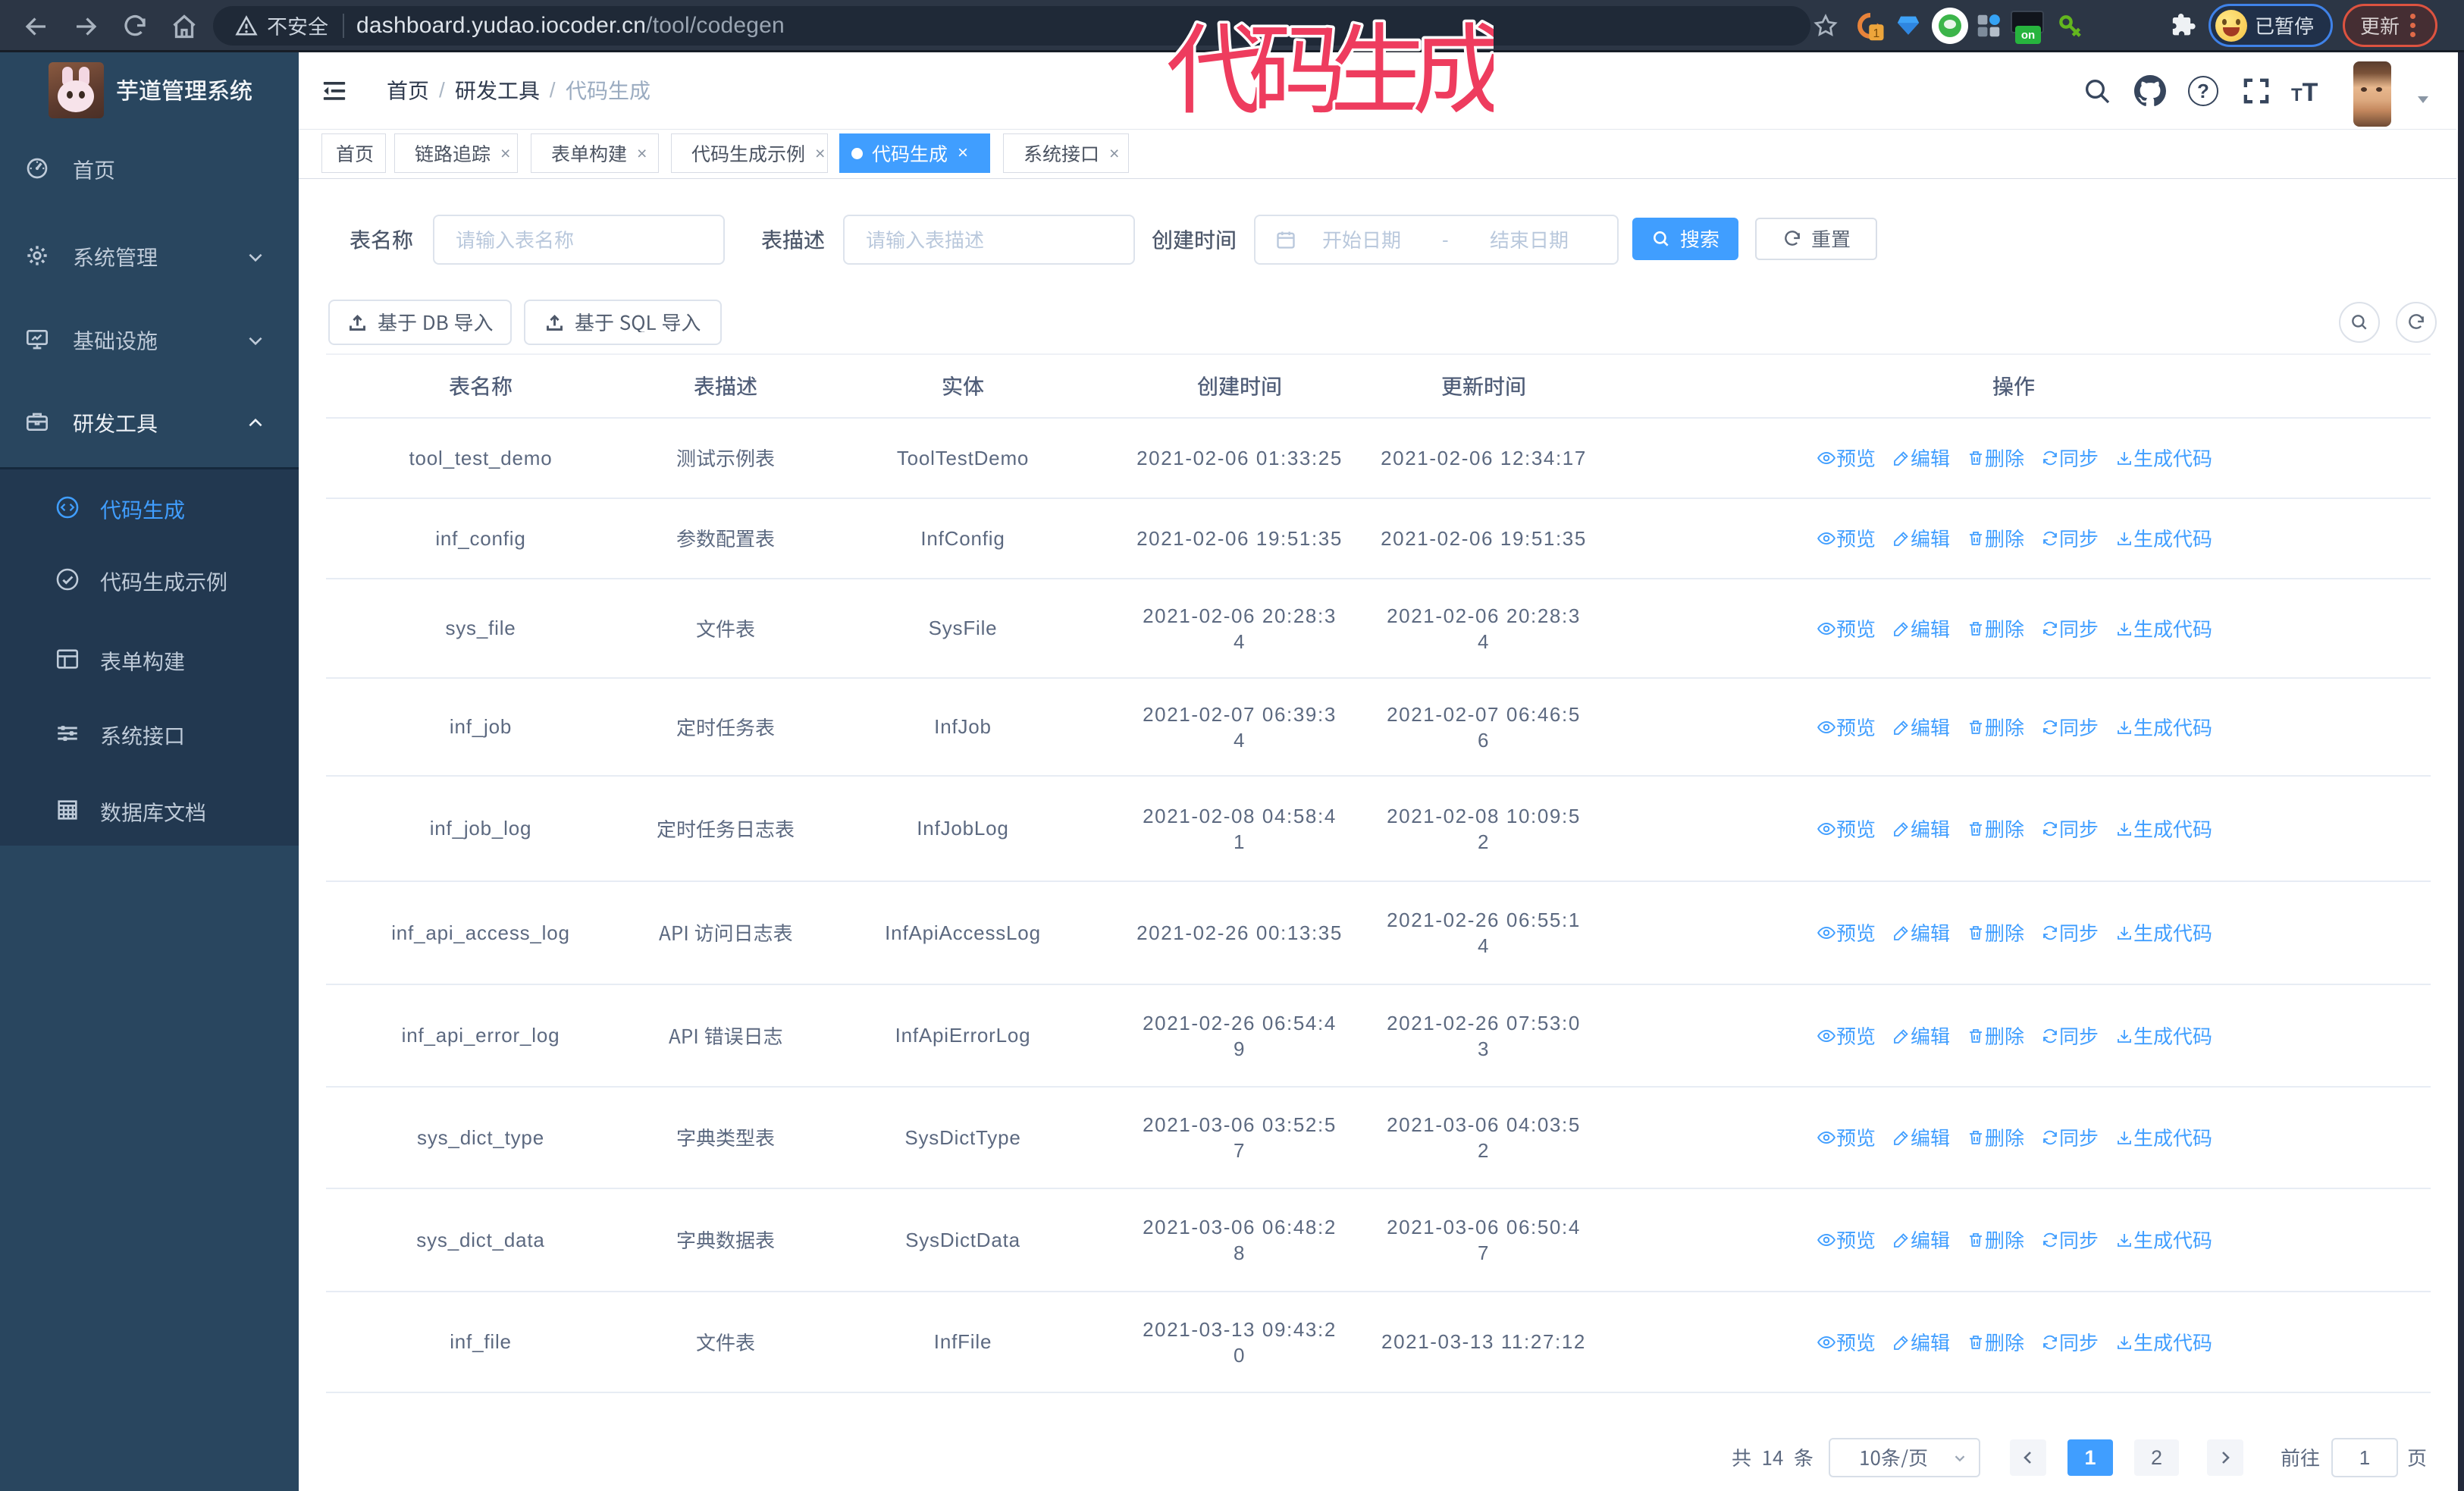 This screenshot has width=2464, height=1491. Describe the element at coordinates (1876, 33) in the screenshot. I see `svg-text: 1` at that location.